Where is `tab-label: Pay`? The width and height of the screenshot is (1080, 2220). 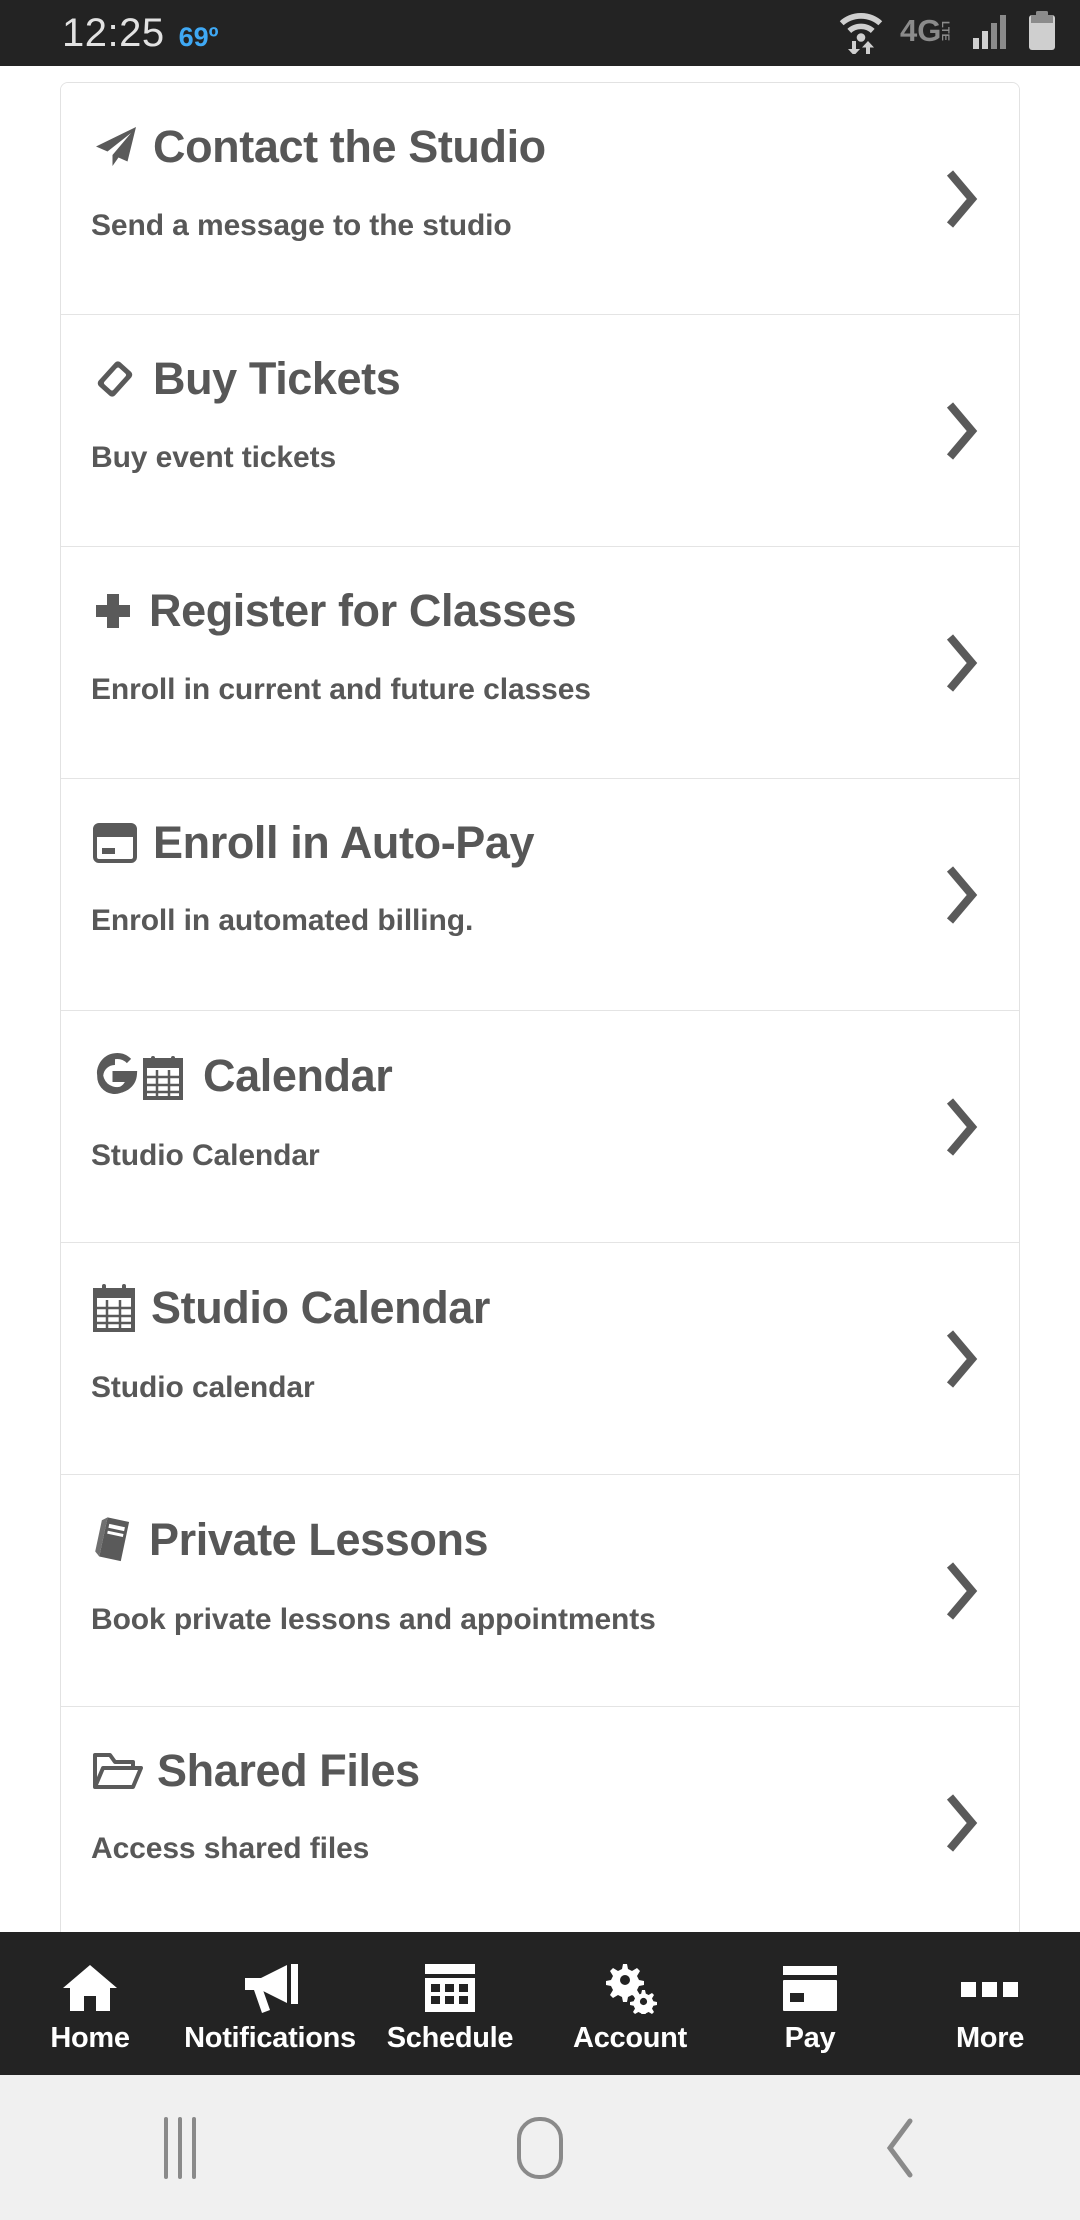
tab-label: Pay is located at coordinates (810, 2038).